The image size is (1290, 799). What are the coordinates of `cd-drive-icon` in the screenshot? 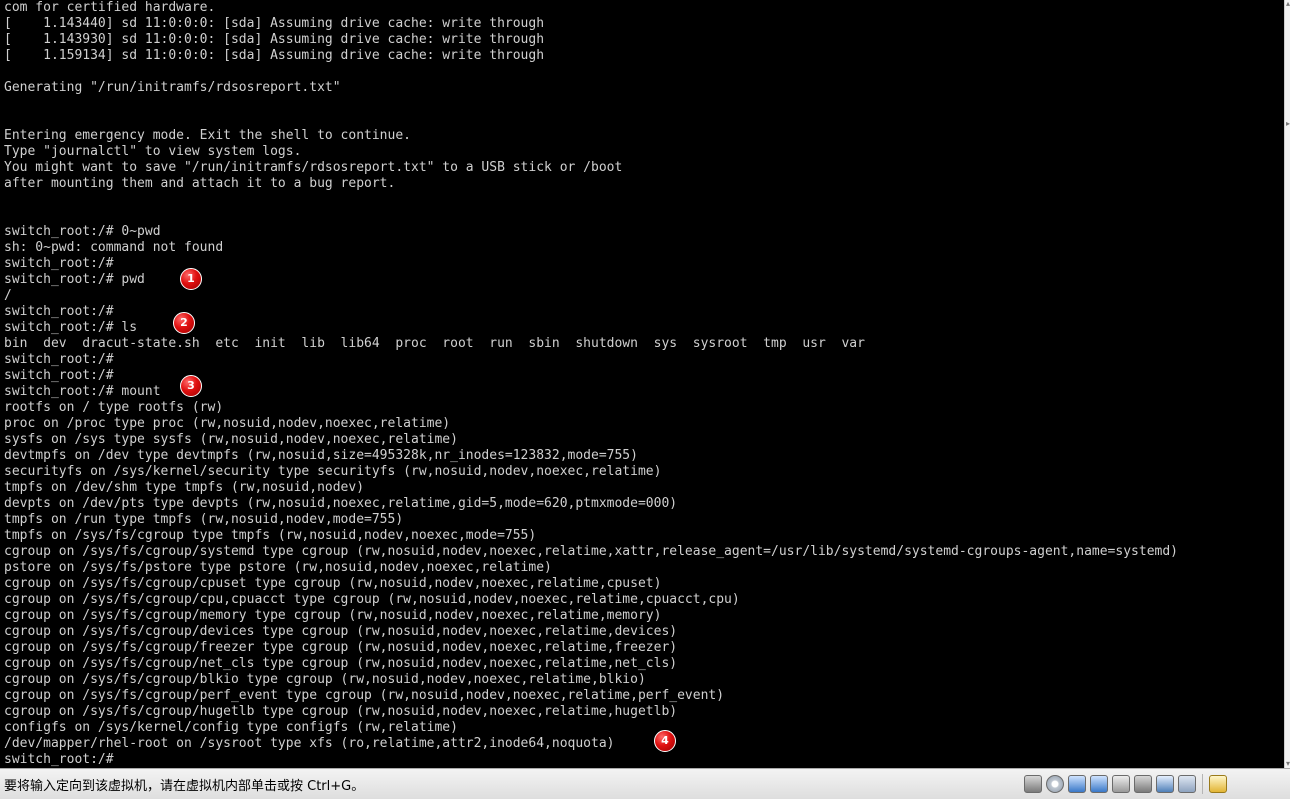 It's located at (1055, 784).